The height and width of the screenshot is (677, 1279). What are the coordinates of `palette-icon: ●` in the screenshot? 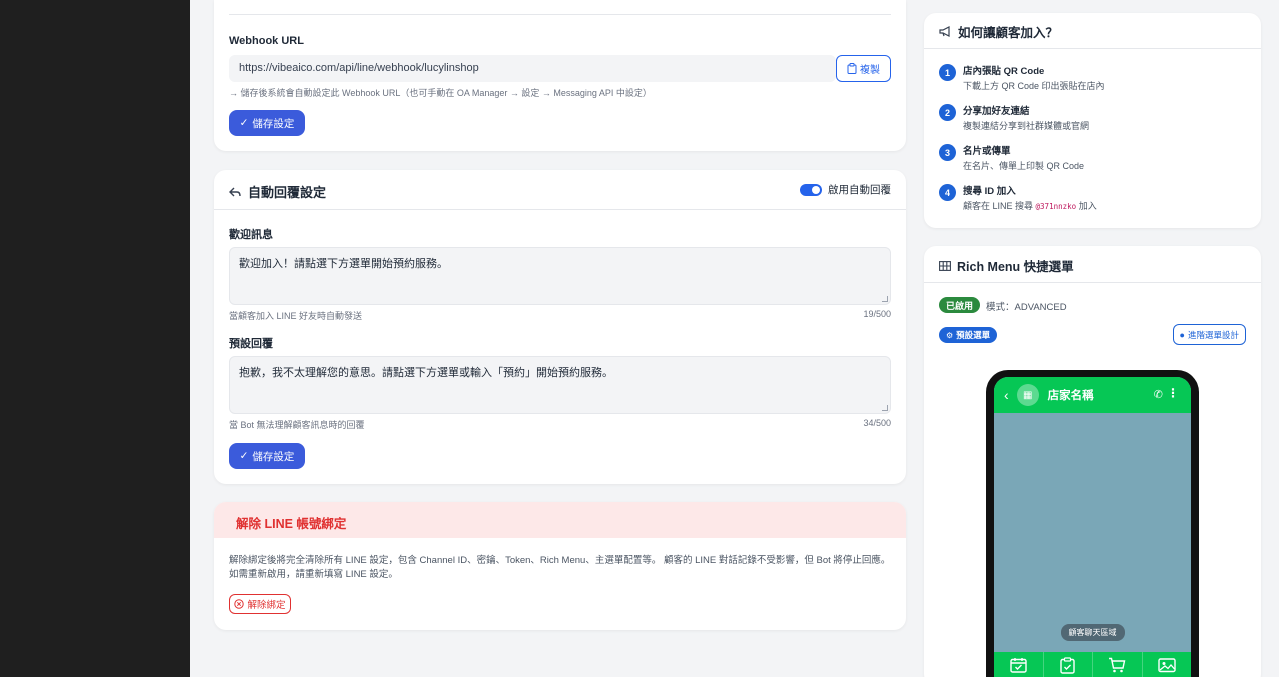 It's located at (1182, 334).